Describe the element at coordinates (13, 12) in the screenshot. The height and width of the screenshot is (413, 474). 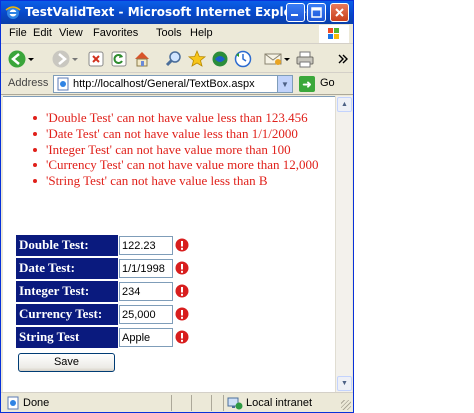
I see `ie-logo-icon` at that location.